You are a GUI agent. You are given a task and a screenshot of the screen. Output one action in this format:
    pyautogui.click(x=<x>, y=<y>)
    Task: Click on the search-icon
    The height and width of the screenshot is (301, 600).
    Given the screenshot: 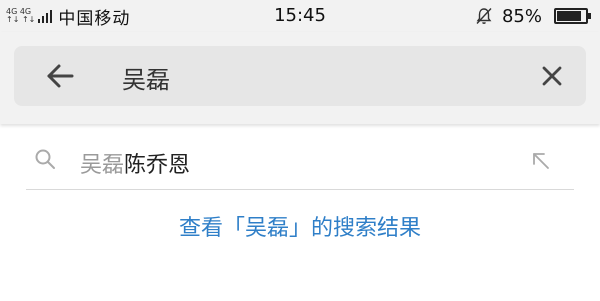 What is the action you would take?
    pyautogui.click(x=45, y=159)
    